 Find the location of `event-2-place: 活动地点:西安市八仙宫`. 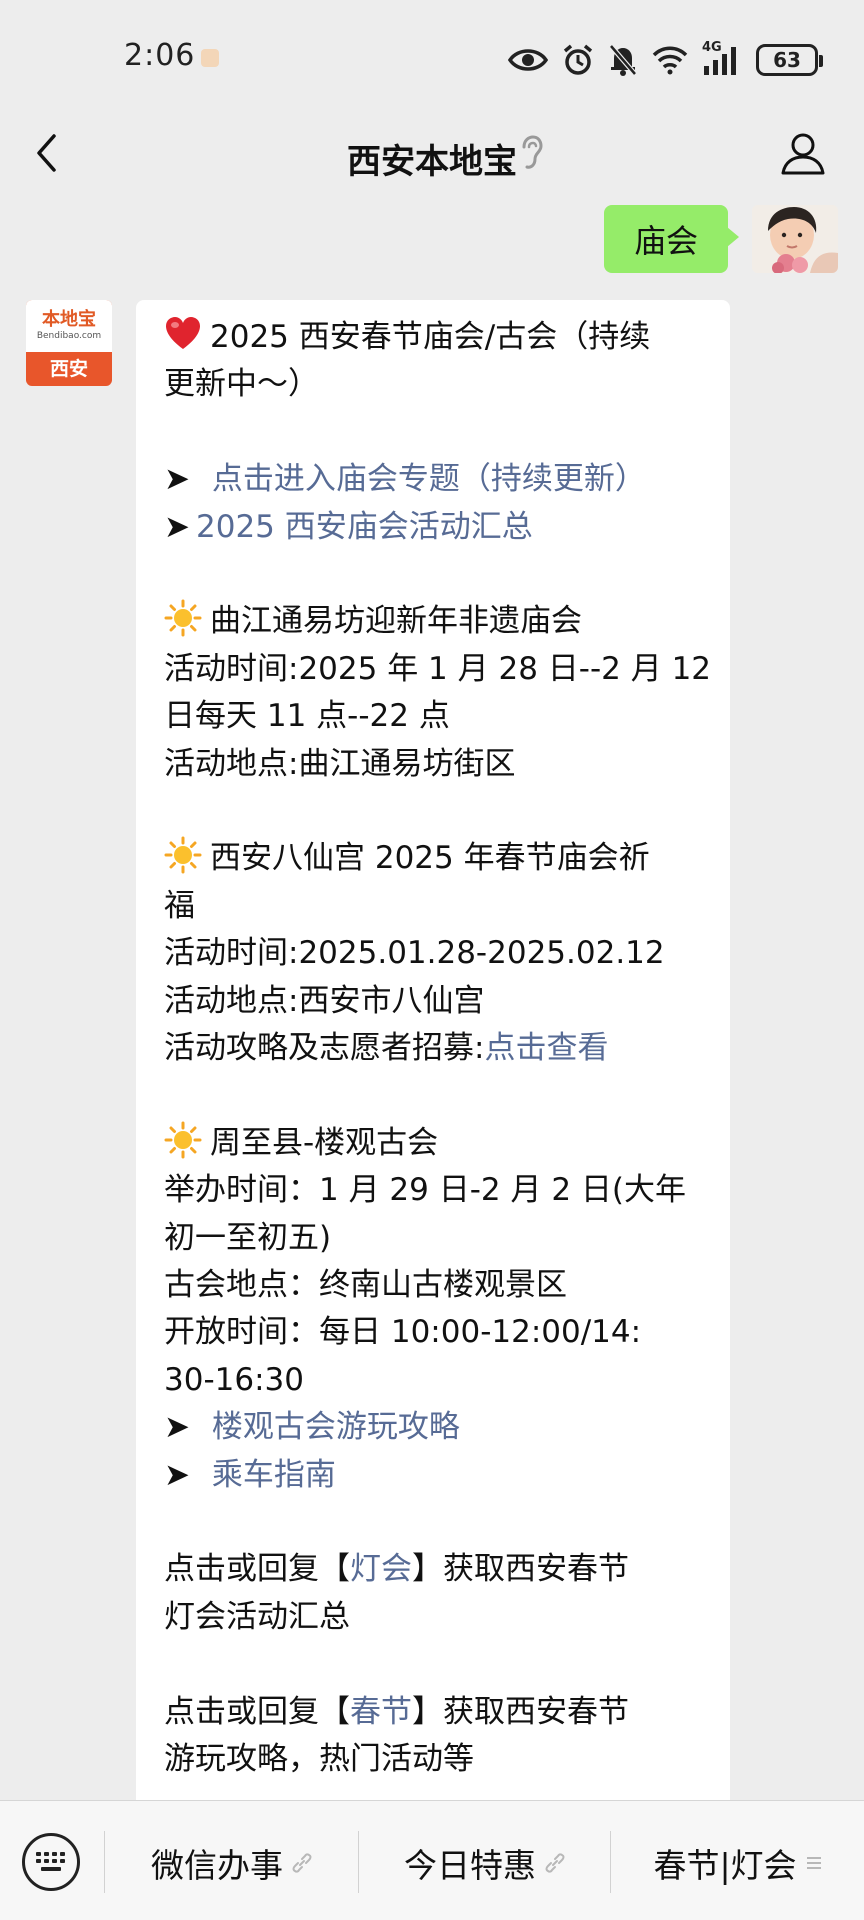

event-2-place: 活动地点:西安市八仙宫 is located at coordinates (324, 1000).